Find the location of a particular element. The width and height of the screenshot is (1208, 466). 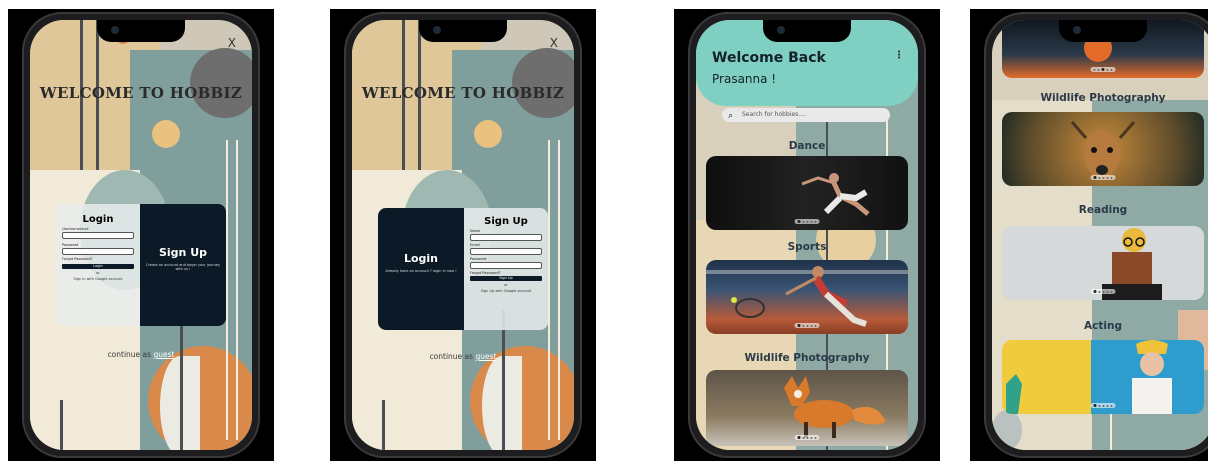

name-label: Name is located at coordinates (475, 231).